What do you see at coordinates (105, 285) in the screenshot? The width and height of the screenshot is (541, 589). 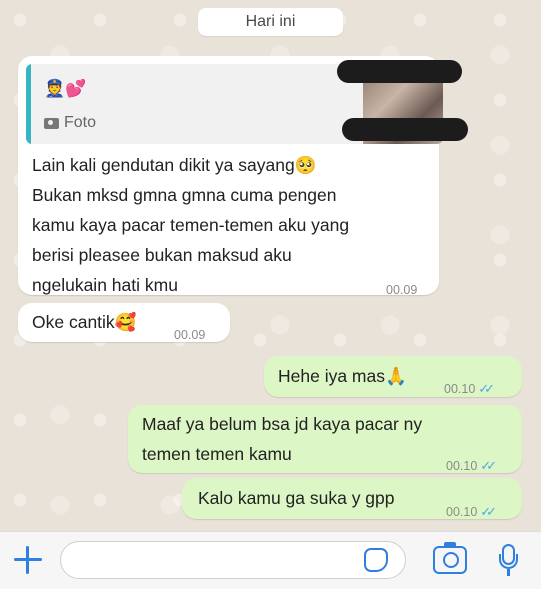 I see `message-line: ngelukain hati kmu` at bounding box center [105, 285].